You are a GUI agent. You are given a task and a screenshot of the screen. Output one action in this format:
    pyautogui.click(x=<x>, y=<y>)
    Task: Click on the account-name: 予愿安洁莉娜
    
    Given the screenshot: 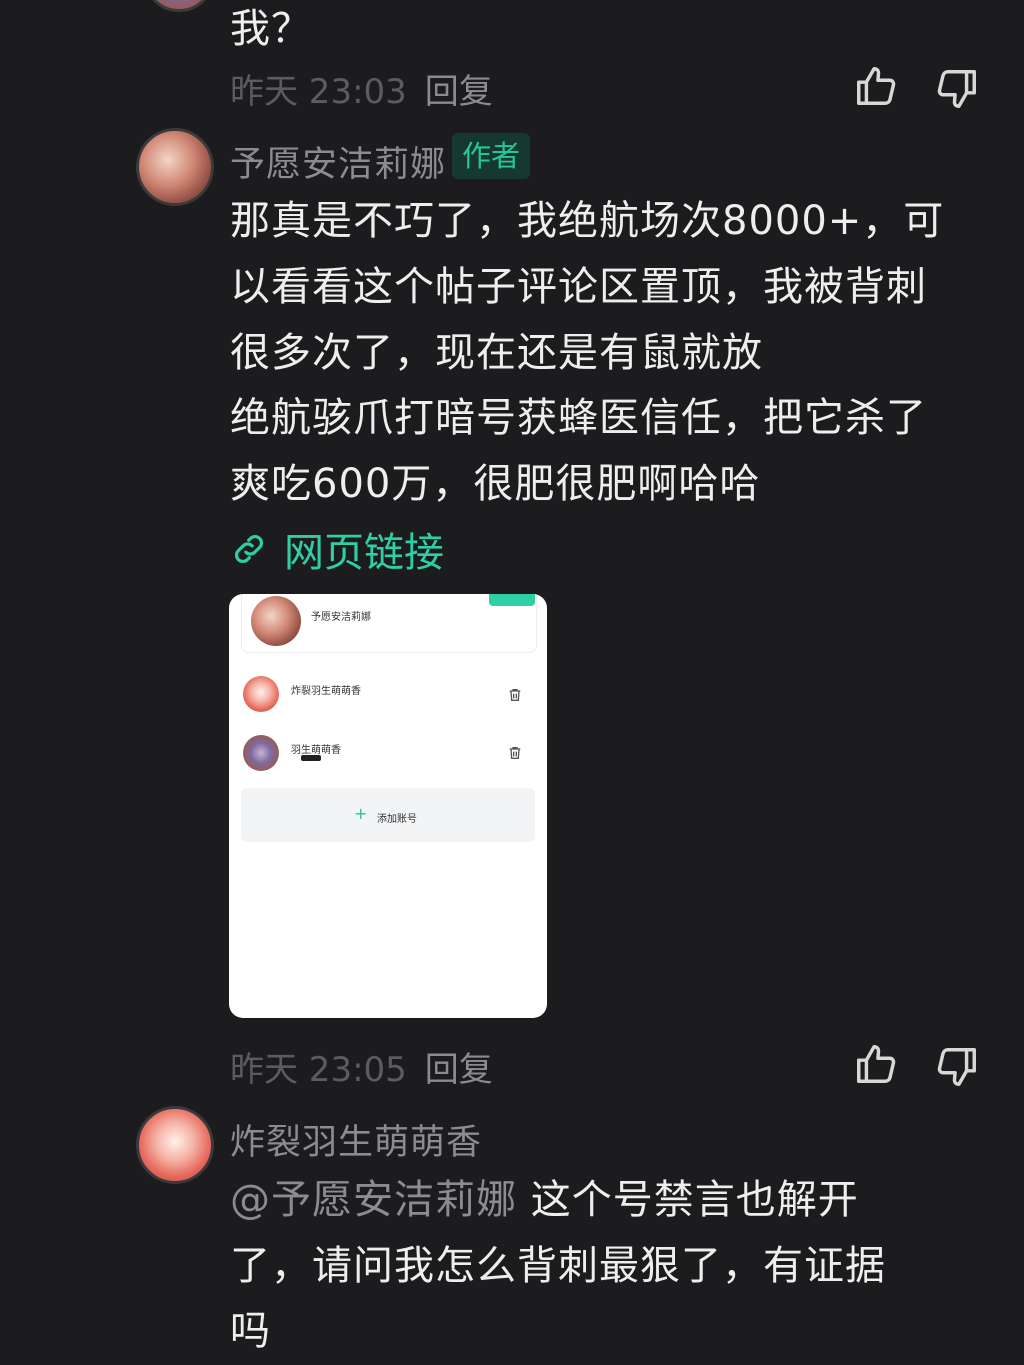 What is the action you would take?
    pyautogui.click(x=341, y=617)
    